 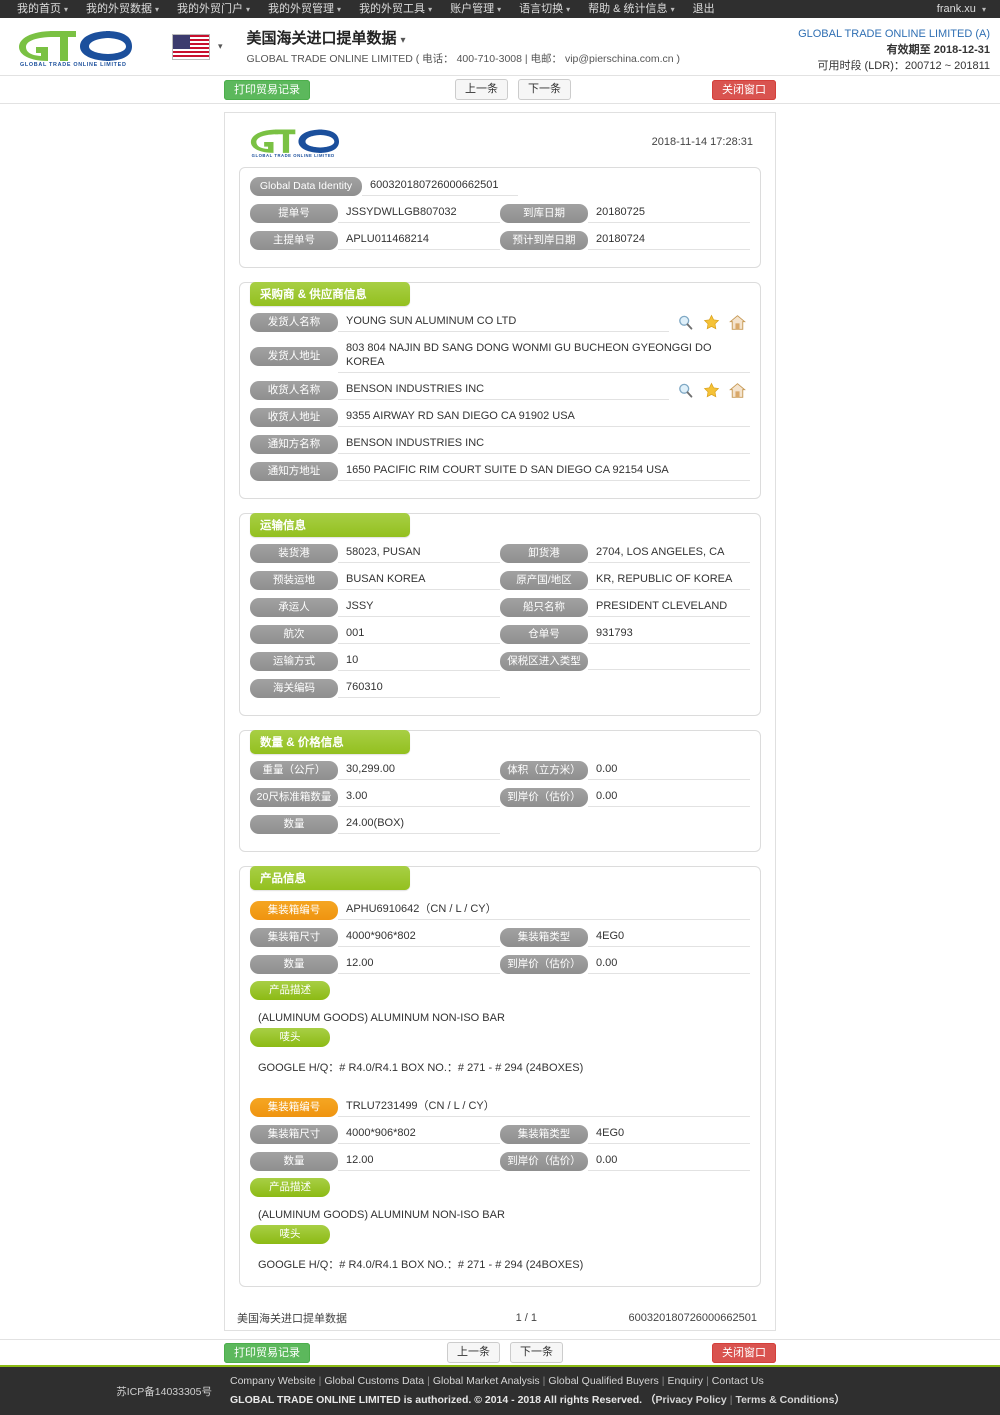 I want to click on transport-value-0-a: 58023, PUSAN, so click(x=419, y=553).